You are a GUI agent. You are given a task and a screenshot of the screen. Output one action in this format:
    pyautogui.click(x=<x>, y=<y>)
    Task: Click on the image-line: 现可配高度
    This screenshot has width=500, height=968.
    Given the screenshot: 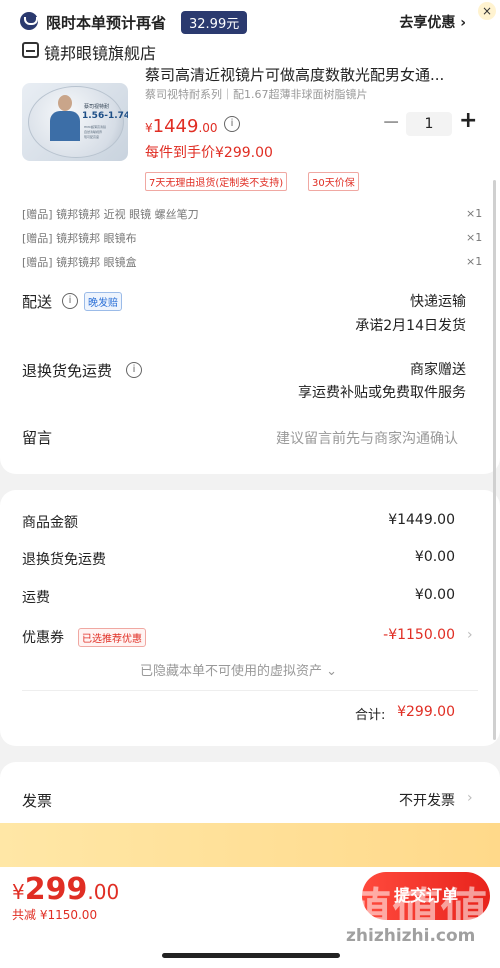 What is the action you would take?
    pyautogui.click(x=92, y=137)
    